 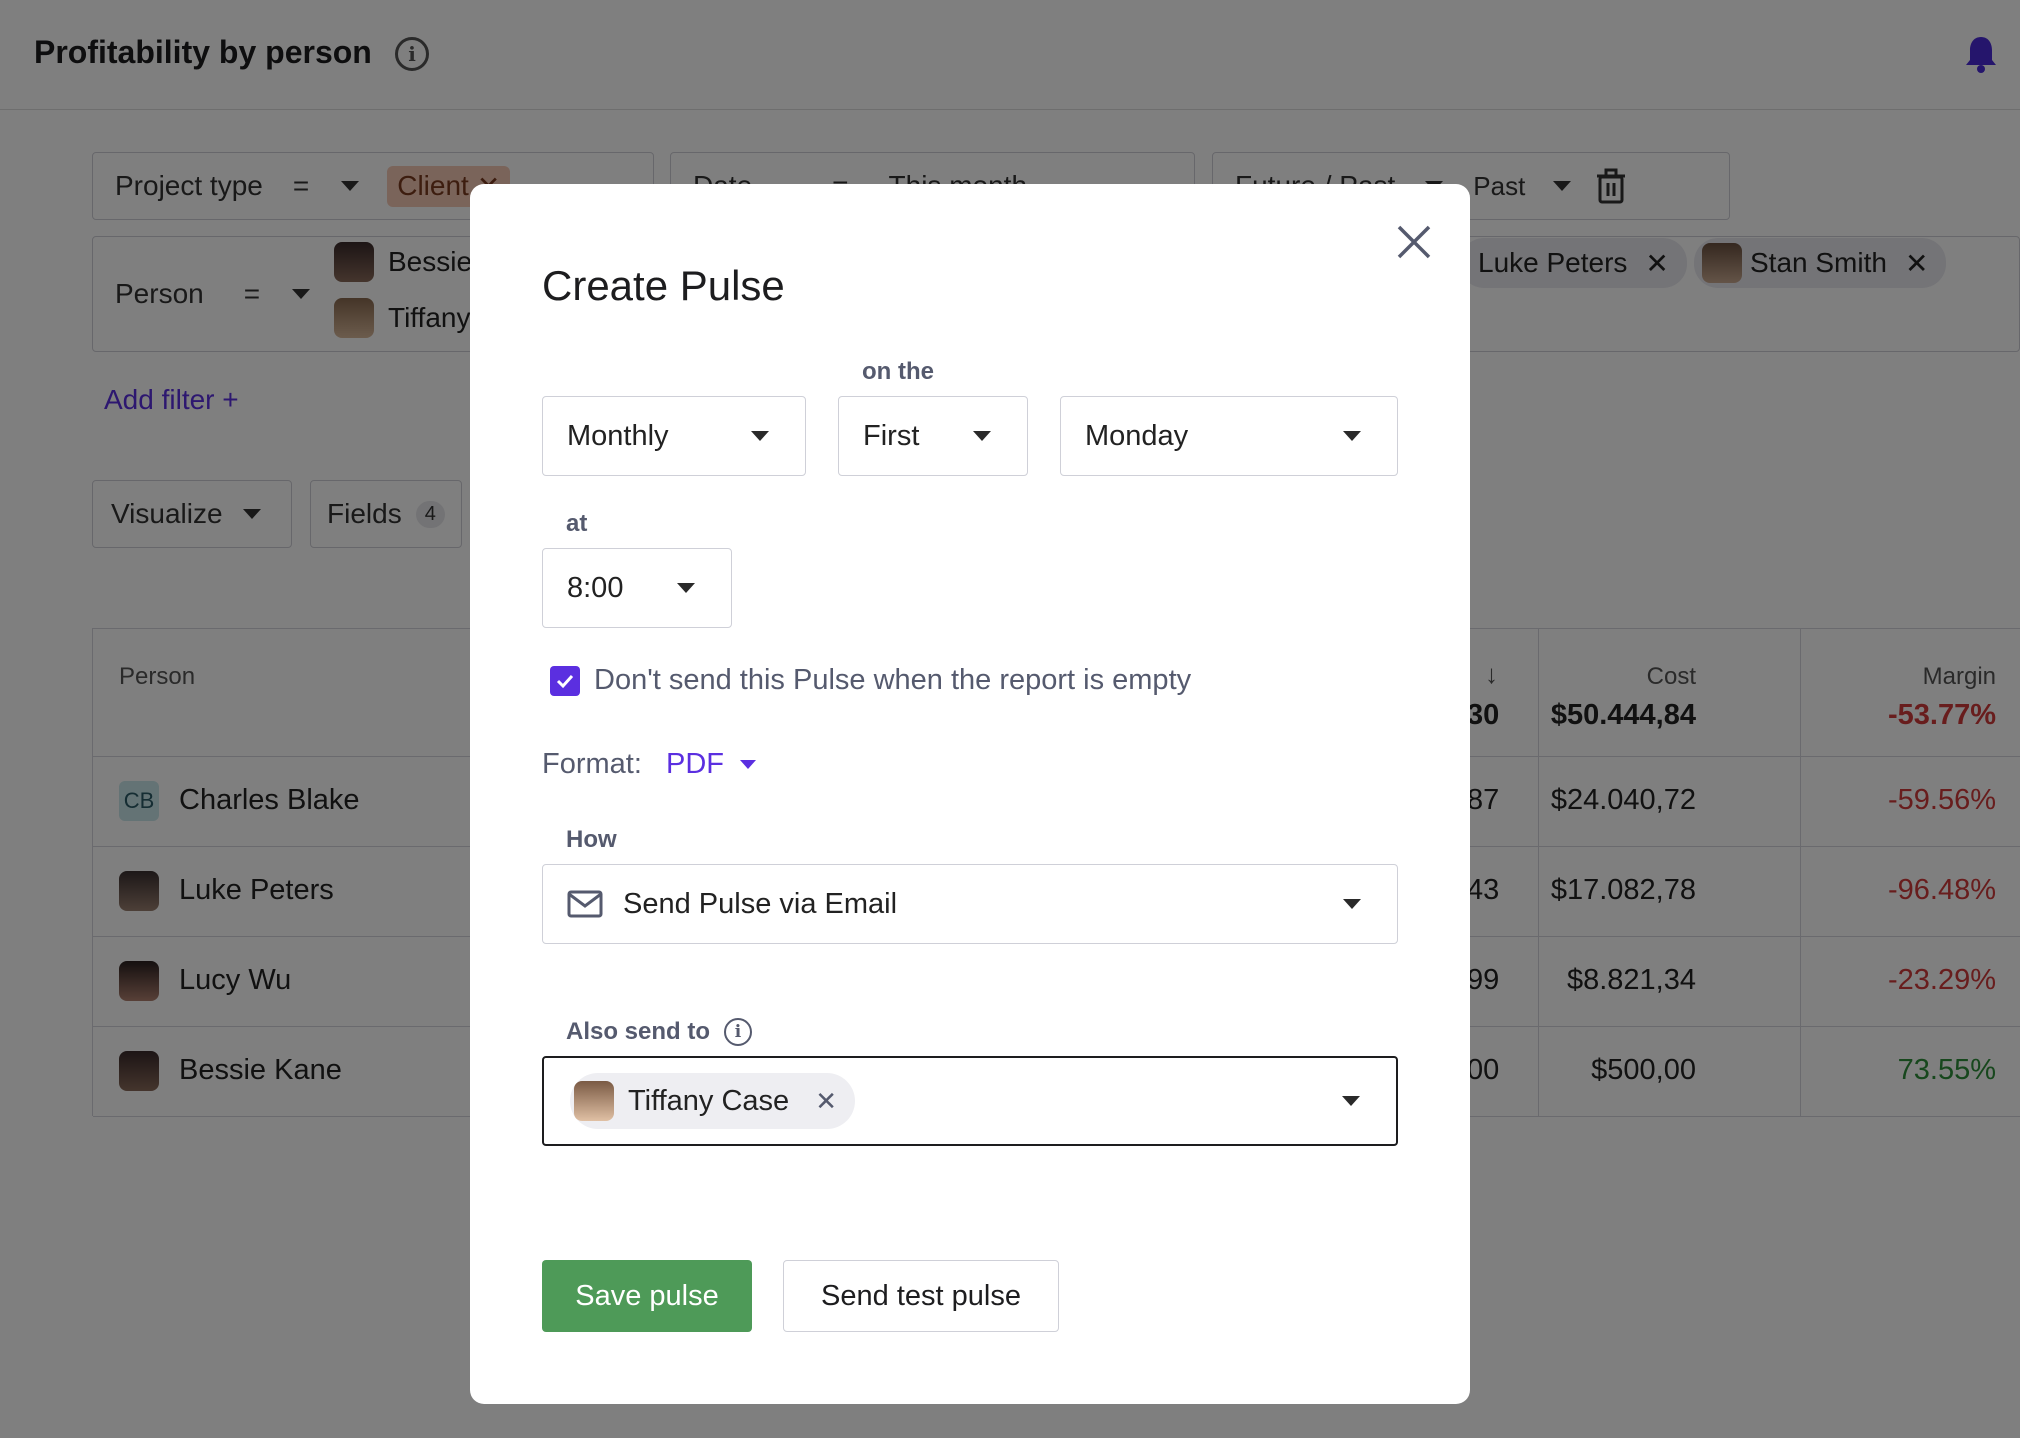 I want to click on format-label: Format:, so click(x=592, y=764).